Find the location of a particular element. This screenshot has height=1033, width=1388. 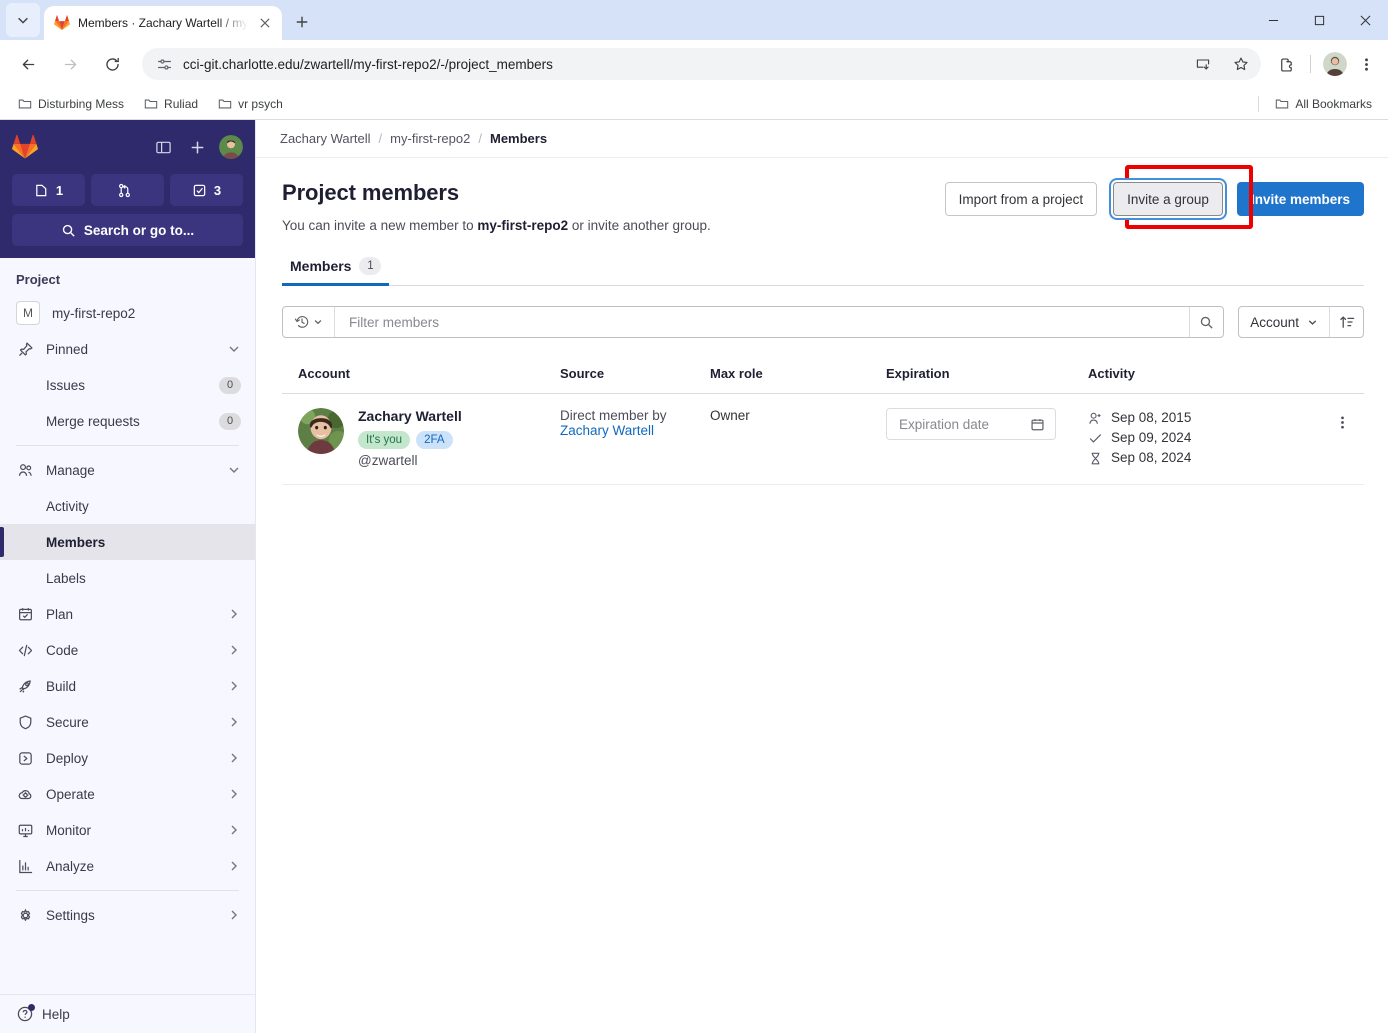

sort-direction-button is located at coordinates (1346, 322).